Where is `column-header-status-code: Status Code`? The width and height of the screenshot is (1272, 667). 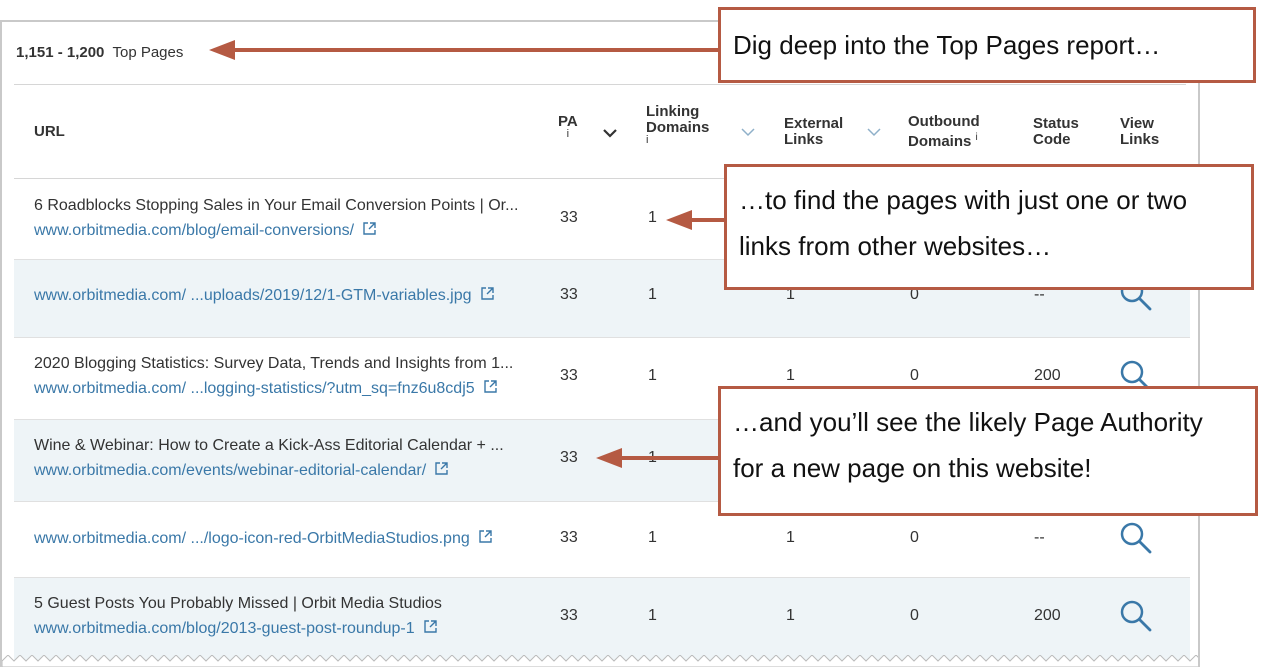
column-header-status-code: Status Code is located at coordinates (1056, 132).